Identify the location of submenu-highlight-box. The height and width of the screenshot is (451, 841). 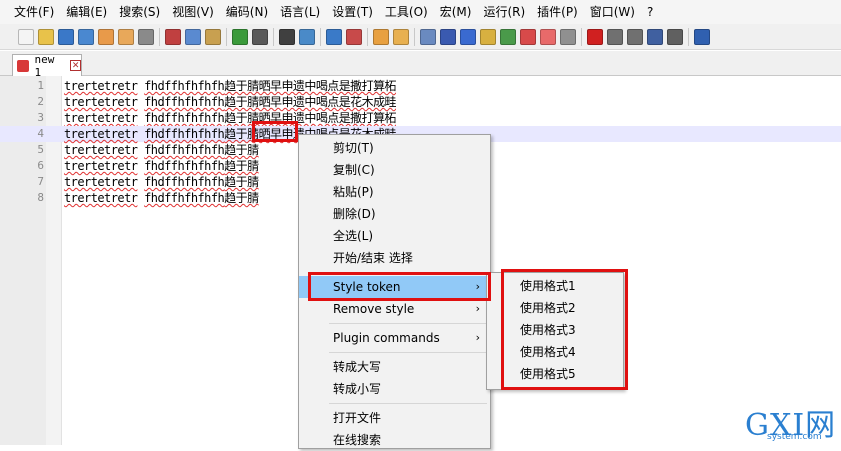
(564, 329).